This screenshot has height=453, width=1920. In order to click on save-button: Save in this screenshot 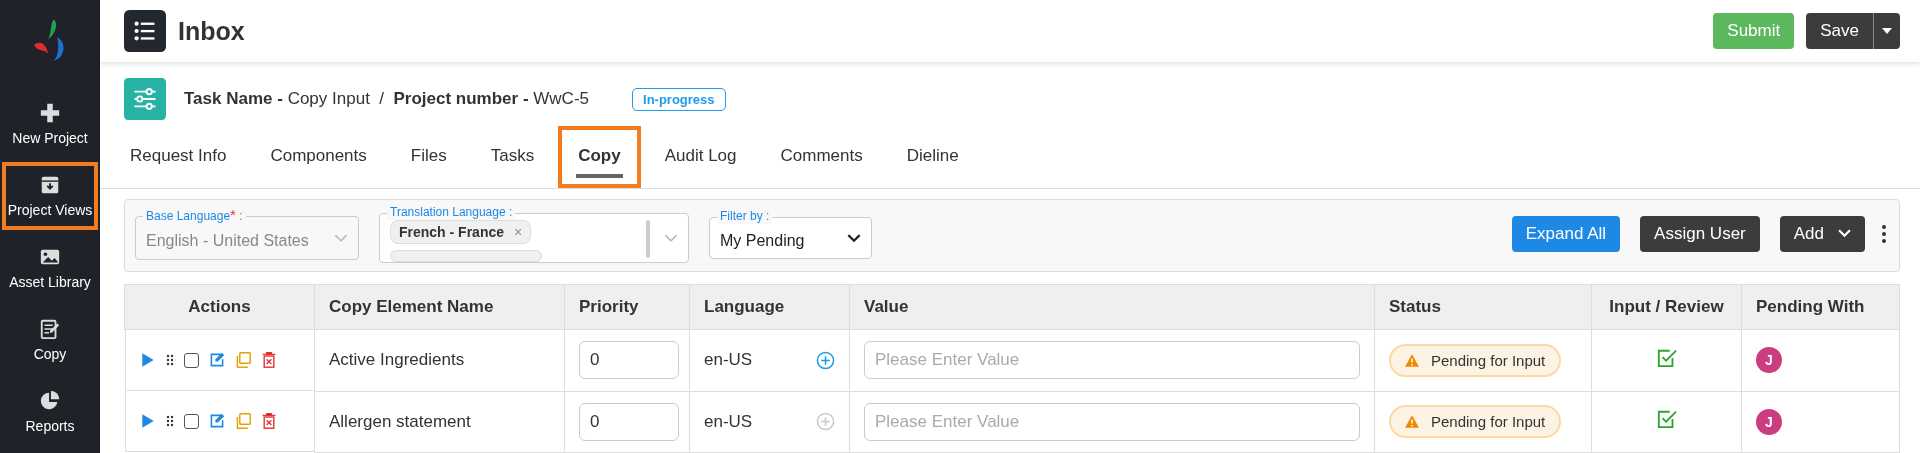, I will do `click(1853, 31)`.